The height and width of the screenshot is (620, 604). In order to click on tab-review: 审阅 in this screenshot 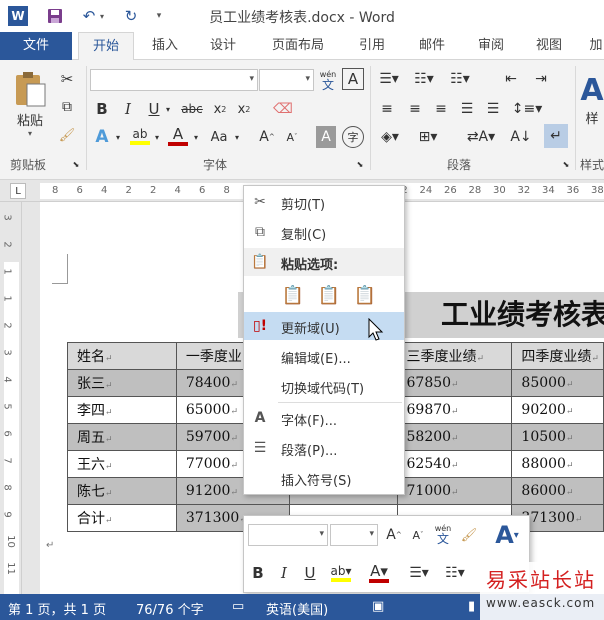, I will do `click(491, 46)`.